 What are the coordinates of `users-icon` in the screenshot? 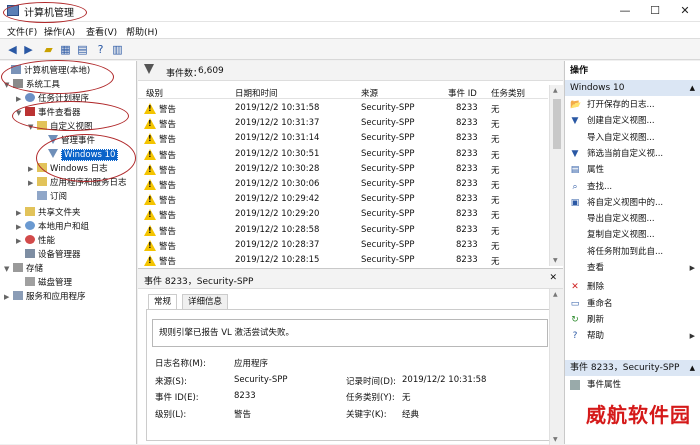 It's located at (30, 225).